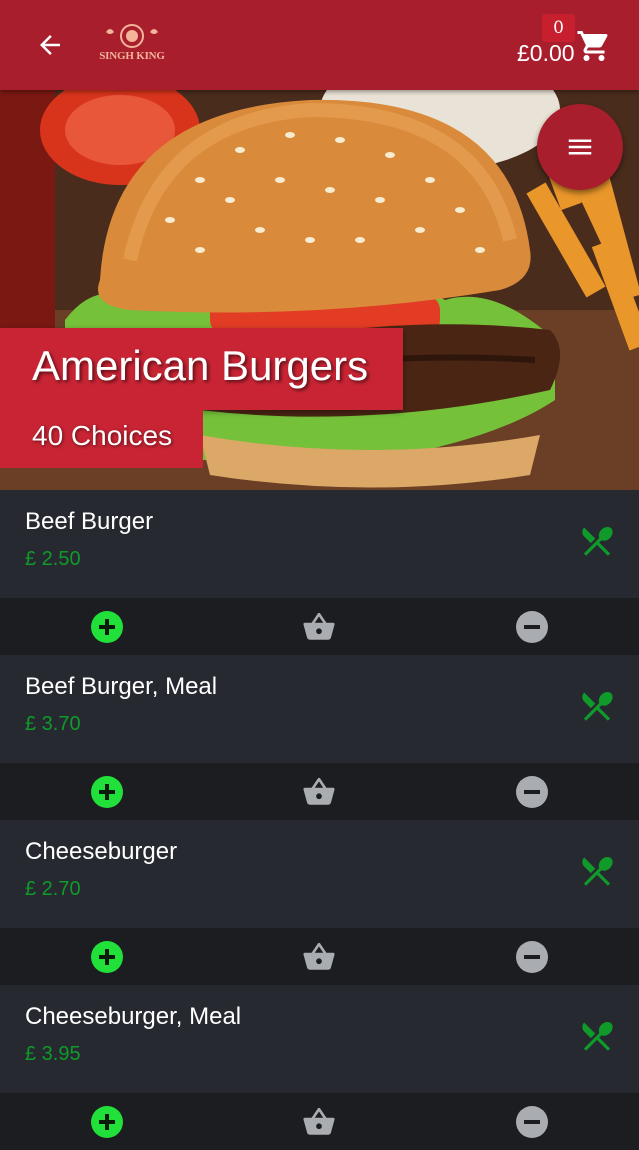 This screenshot has width=639, height=1150. What do you see at coordinates (319, 544) in the screenshot?
I see `menu-item-info: Beef Burger £ 2.50` at bounding box center [319, 544].